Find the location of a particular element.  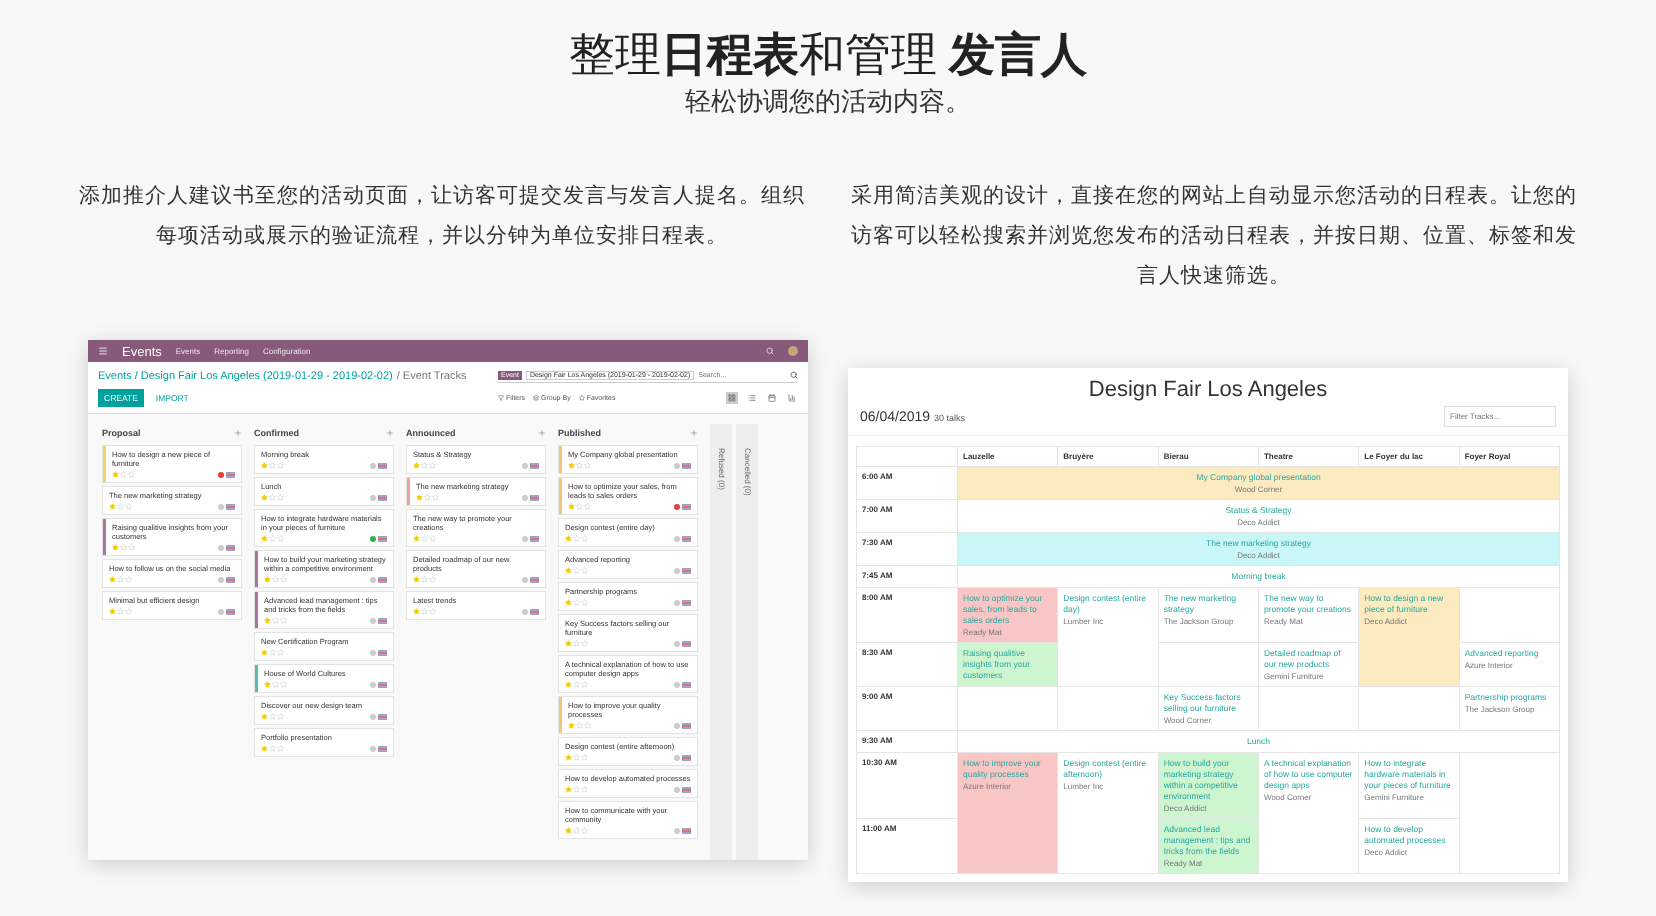

feature-text: 添加推介人建议书至您的活动页面，让访客可提交发言与发言人提名。组织每项活动或展示的验证流程，并以分钟为单位安排日程表。 is located at coordinates (442, 217).